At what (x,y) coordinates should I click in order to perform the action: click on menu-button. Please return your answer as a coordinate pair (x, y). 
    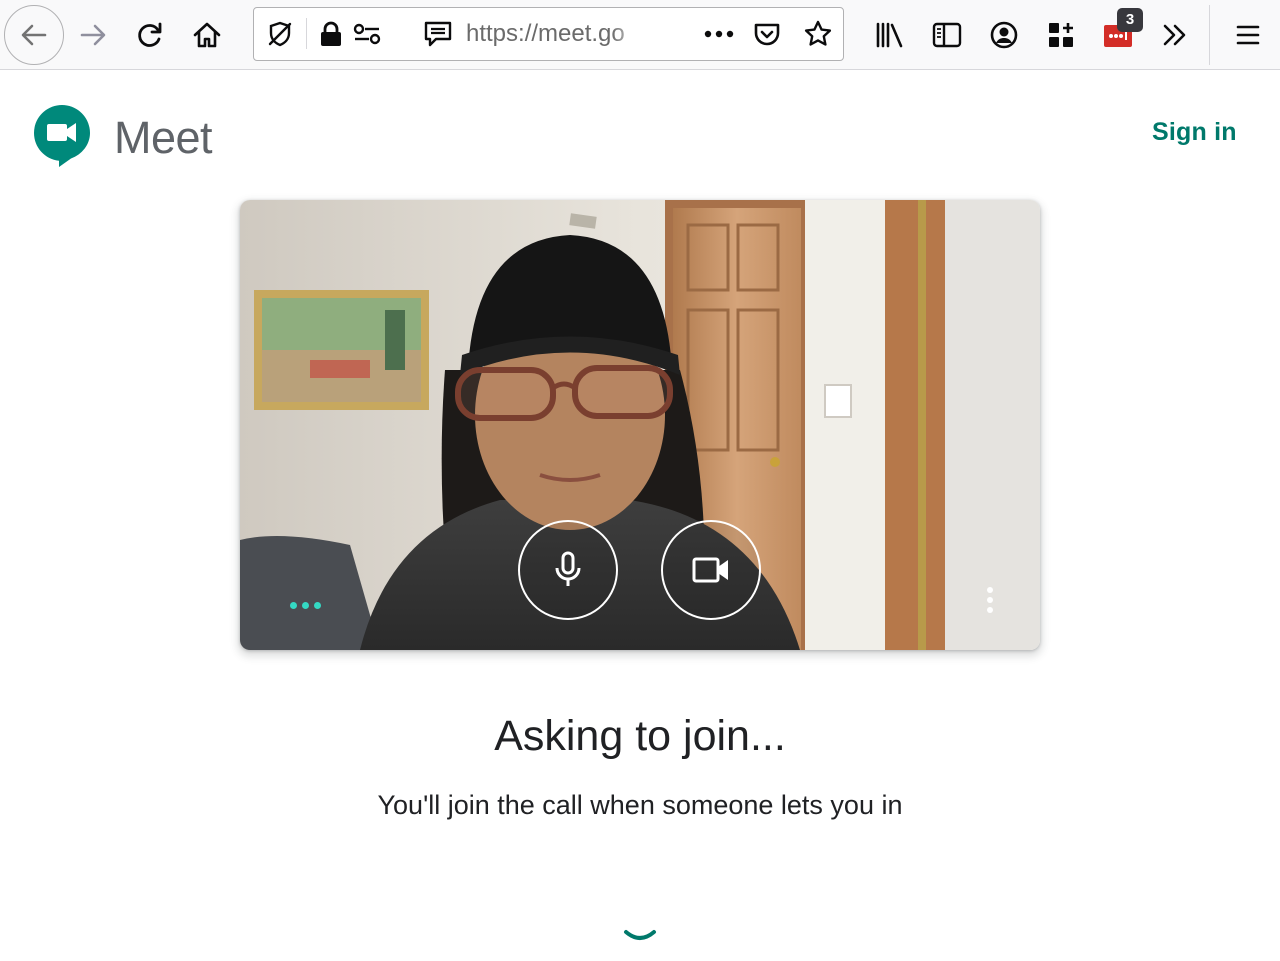
    Looking at the image, I should click on (1248, 35).